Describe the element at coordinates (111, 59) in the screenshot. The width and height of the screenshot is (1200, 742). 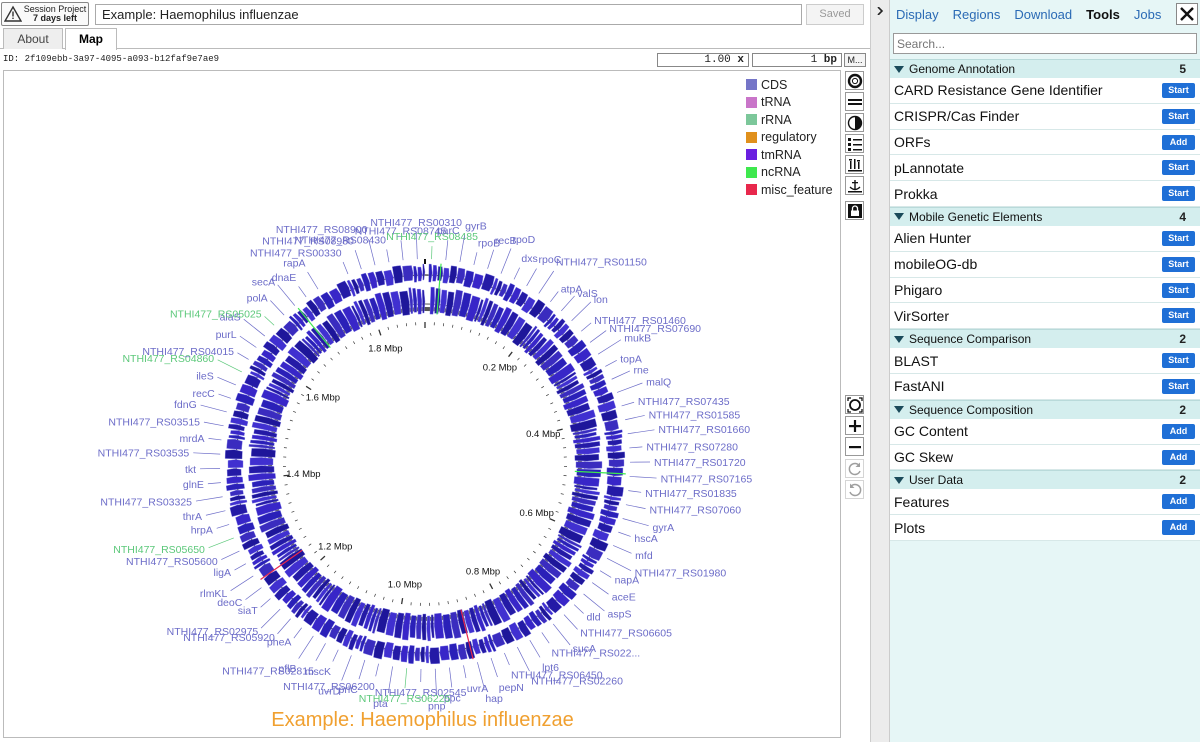
I see `map-id: ID: 2f109ebb-3a97-4095-a093-b12faf9e7ae9` at that location.